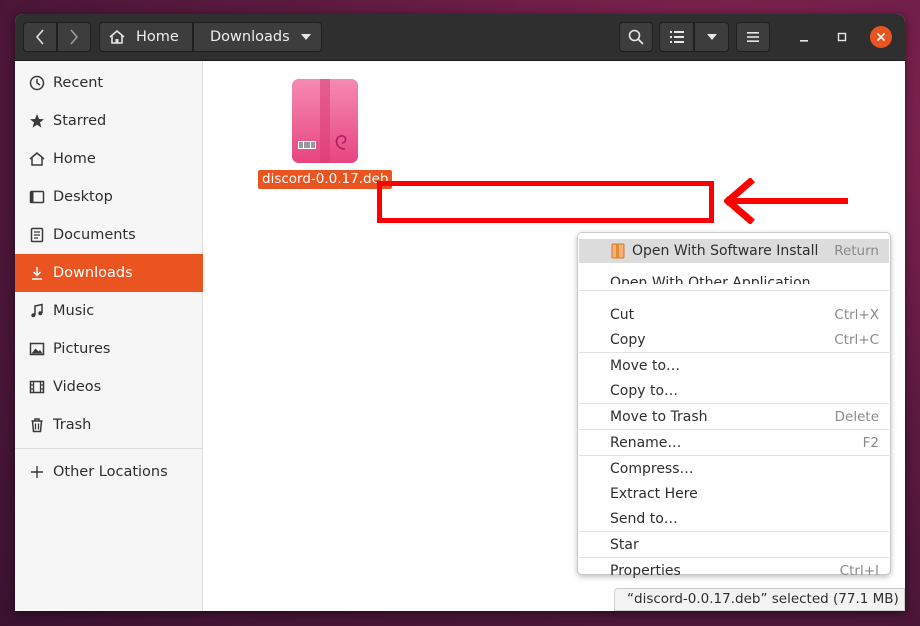 The image size is (920, 626). I want to click on search-icon, so click(636, 37).